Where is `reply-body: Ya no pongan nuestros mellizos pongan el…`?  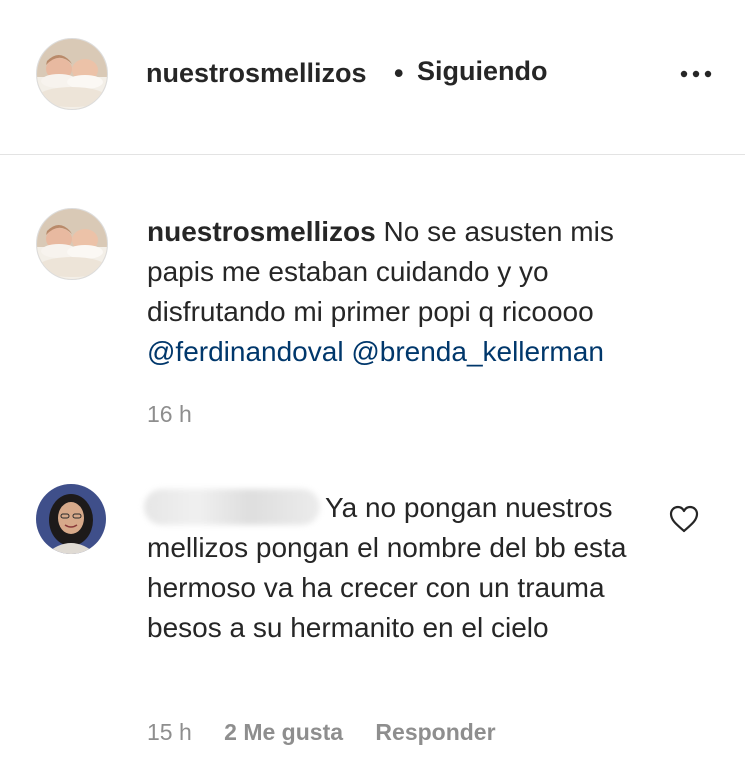
reply-body: Ya no pongan nuestros mellizos pongan el… is located at coordinates (387, 567).